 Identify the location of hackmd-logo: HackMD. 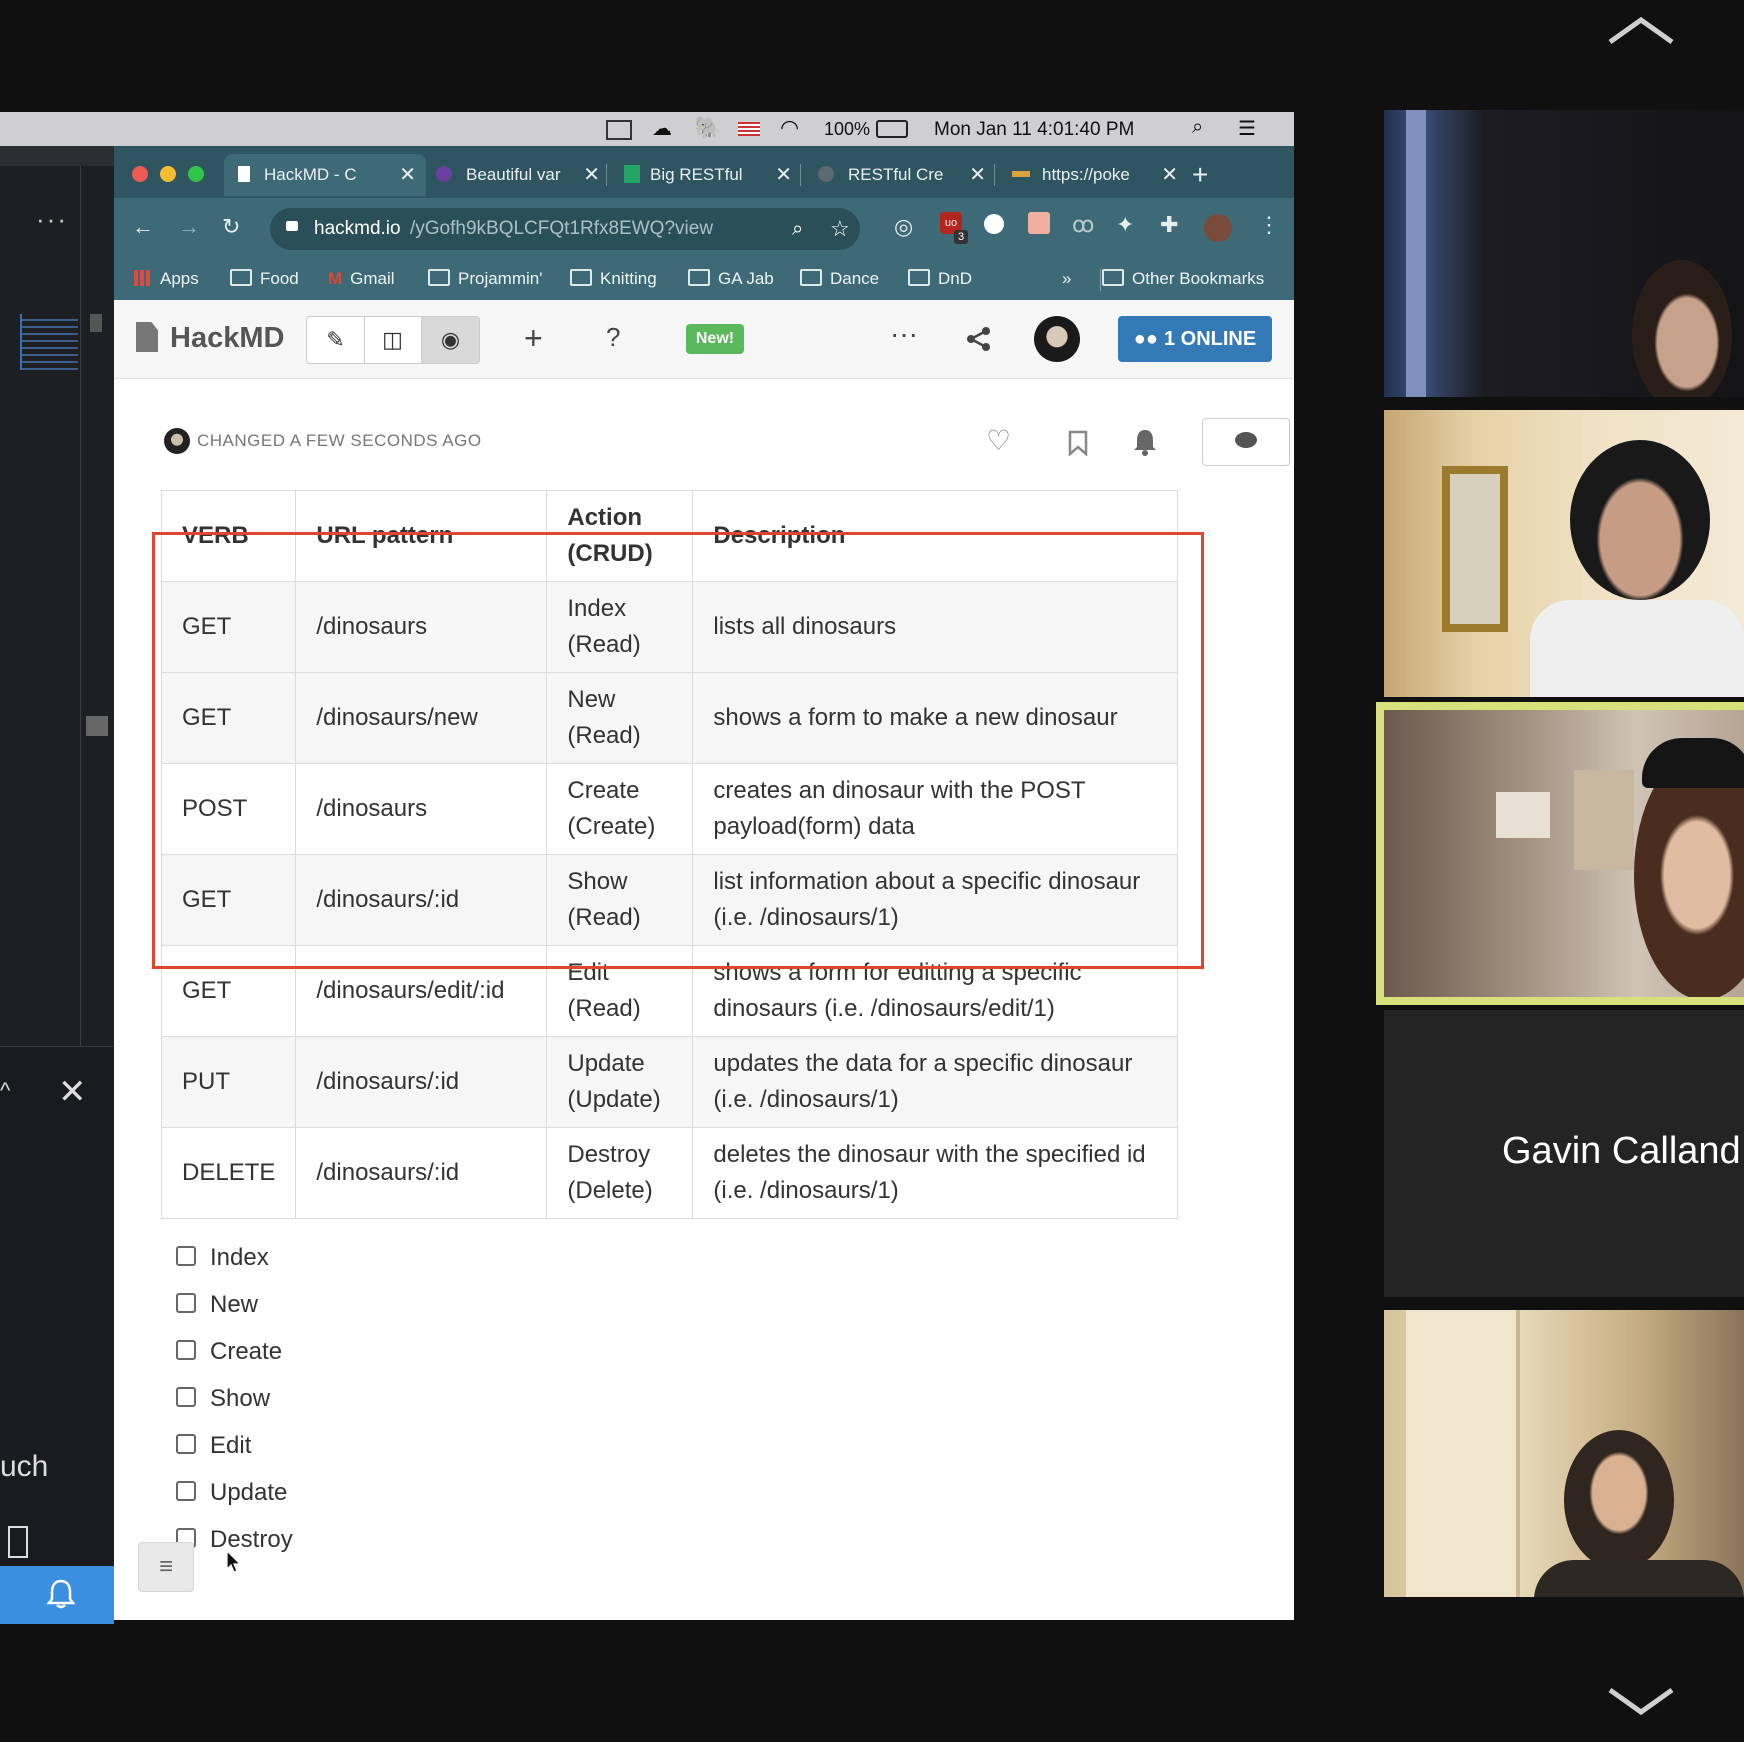
(227, 338).